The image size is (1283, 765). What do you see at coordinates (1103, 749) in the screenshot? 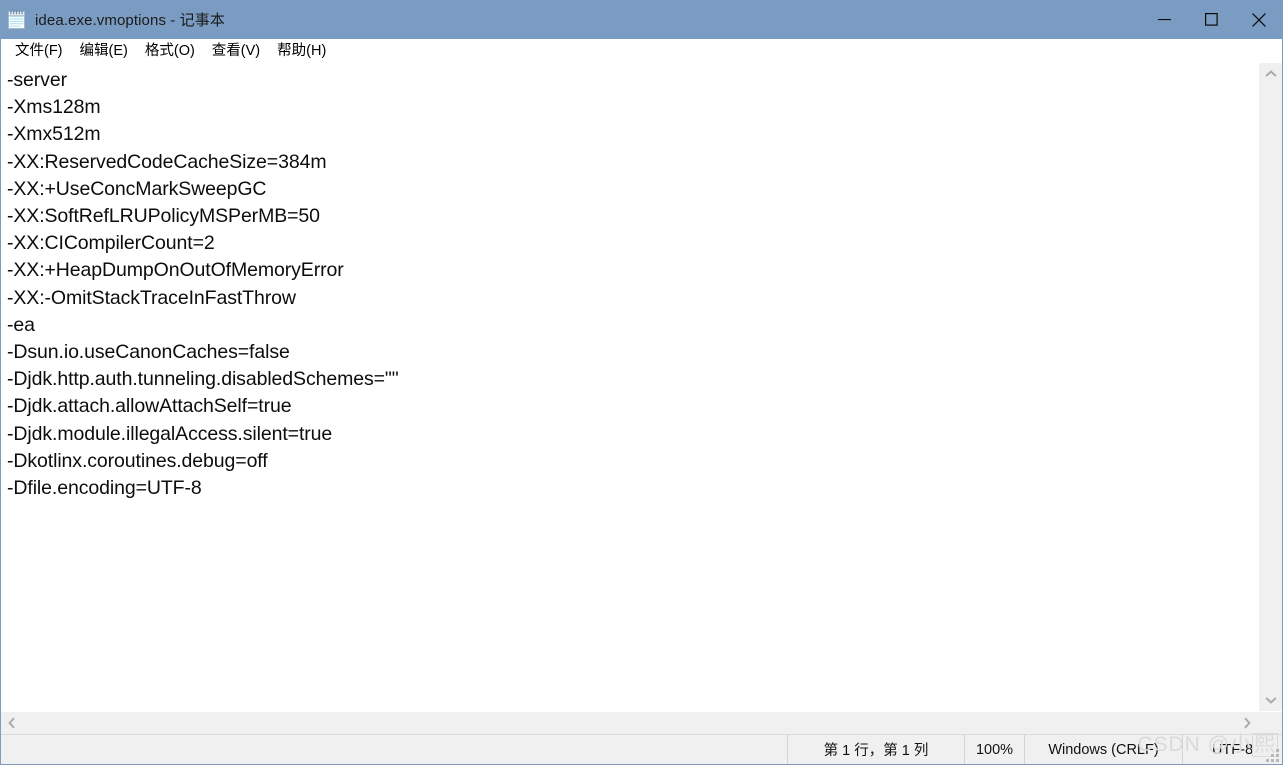
I see `status-line-ending: Windows (CRLF)` at bounding box center [1103, 749].